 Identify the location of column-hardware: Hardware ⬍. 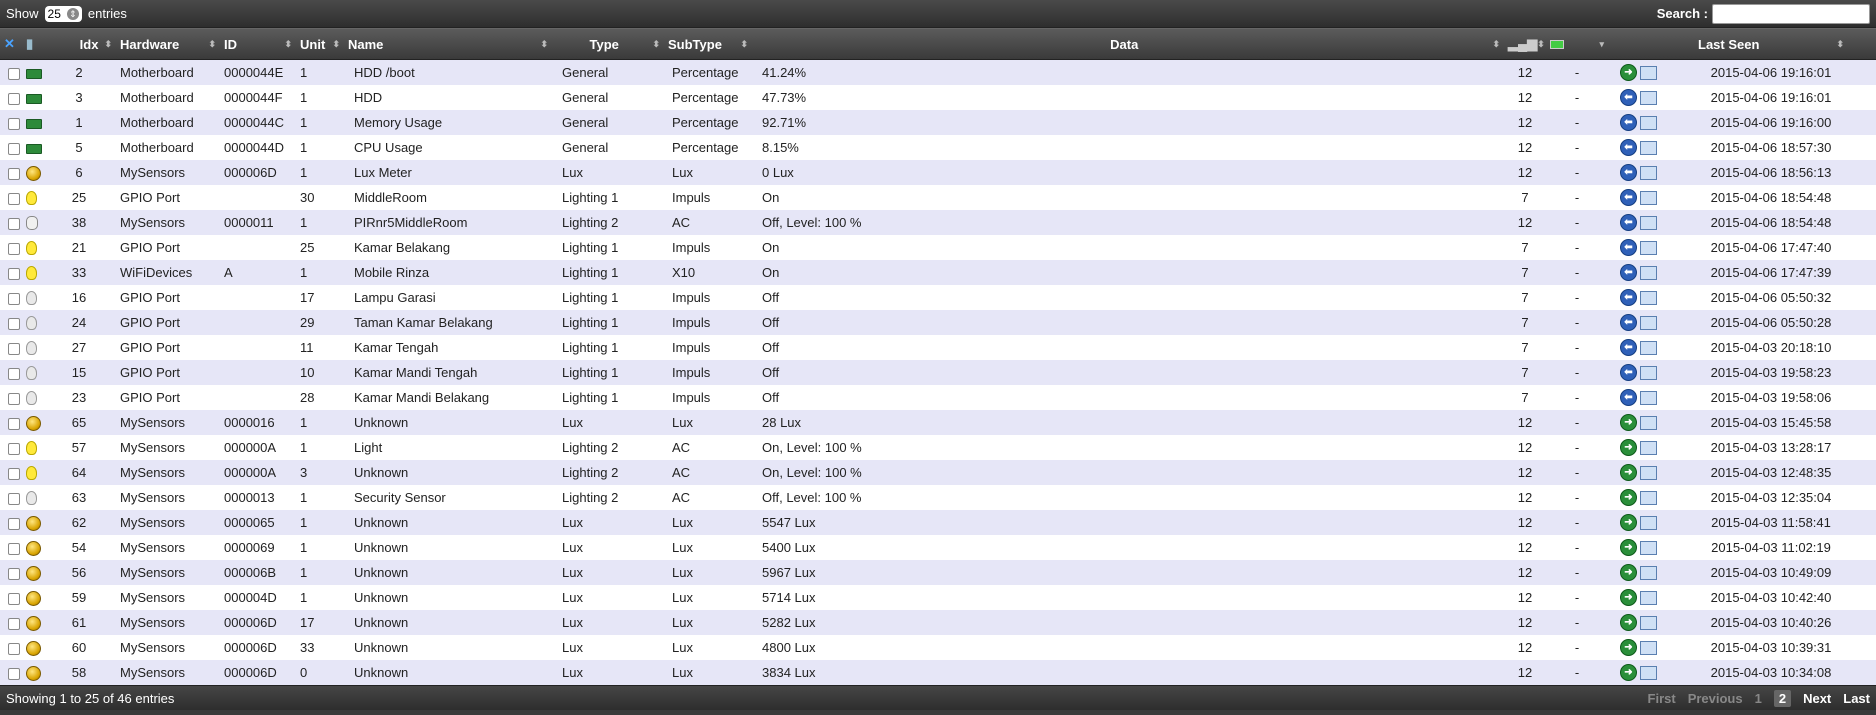
(168, 44).